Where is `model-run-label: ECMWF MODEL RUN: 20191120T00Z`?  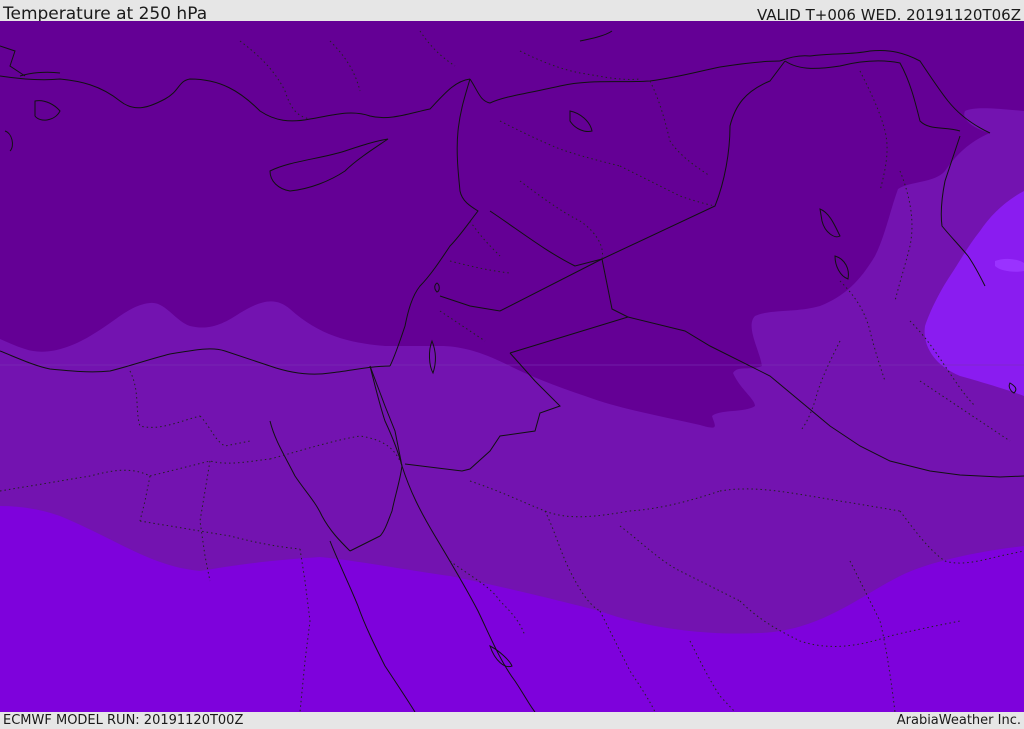
model-run-label: ECMWF MODEL RUN: 20191120T00Z is located at coordinates (123, 720).